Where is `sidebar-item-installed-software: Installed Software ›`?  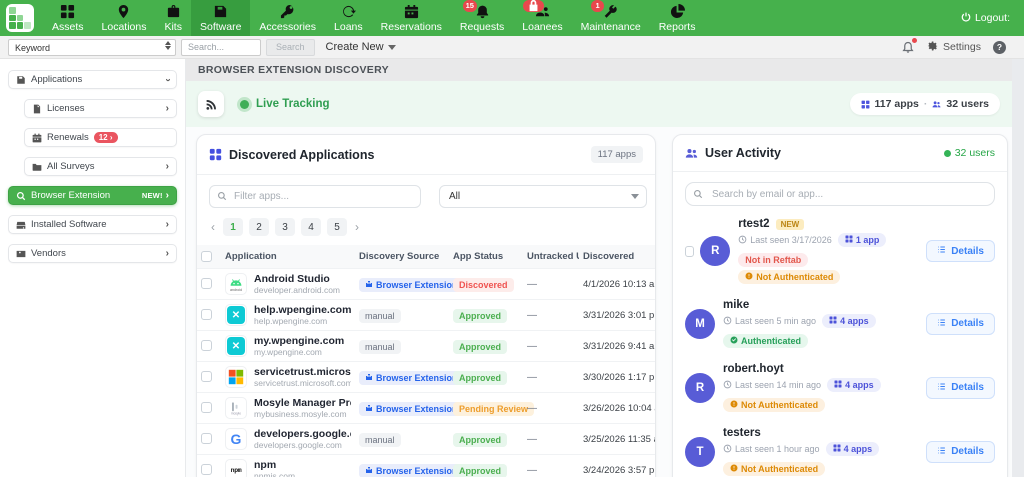 sidebar-item-installed-software: Installed Software › is located at coordinates (92, 224).